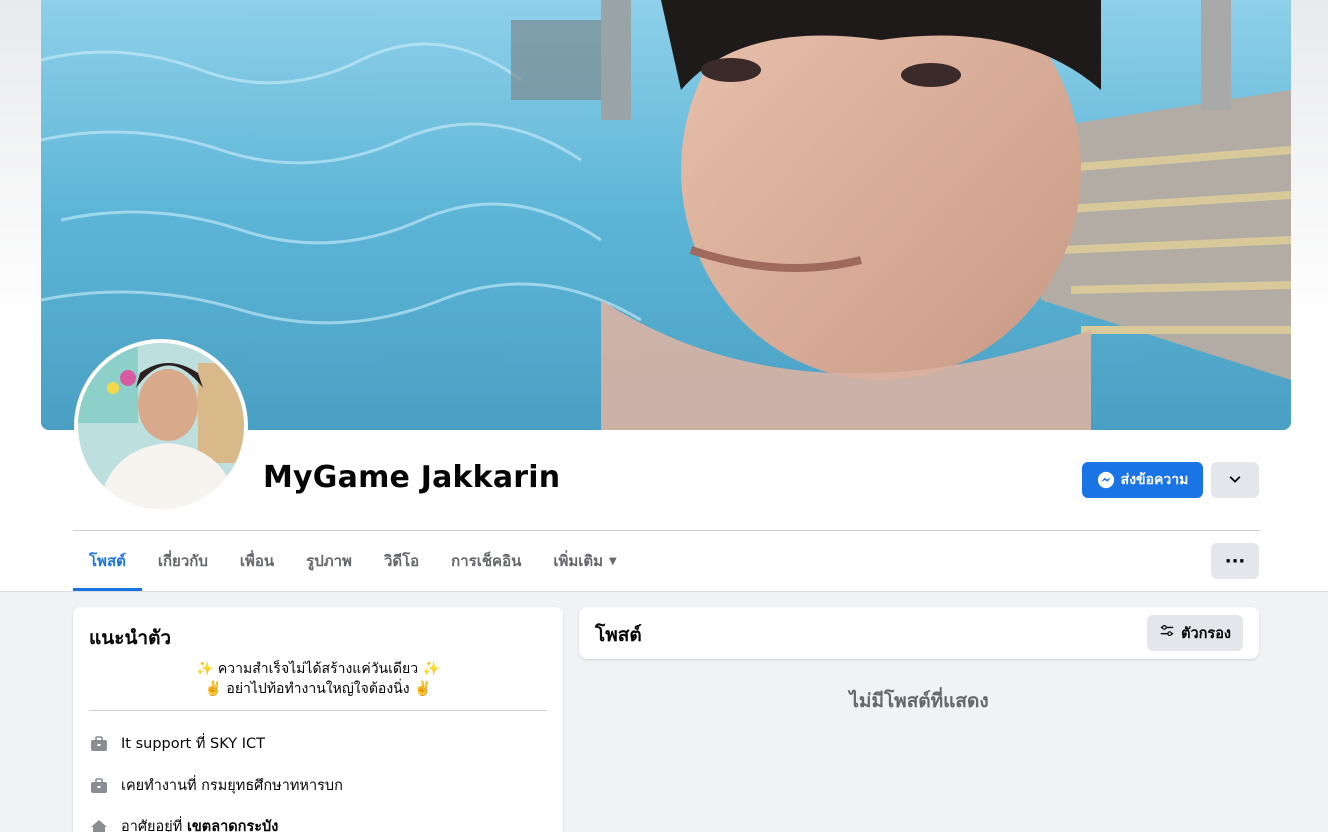 The width and height of the screenshot is (1328, 832). Describe the element at coordinates (329, 561) in the screenshot. I see `tab-photos: รูปภาพ` at that location.